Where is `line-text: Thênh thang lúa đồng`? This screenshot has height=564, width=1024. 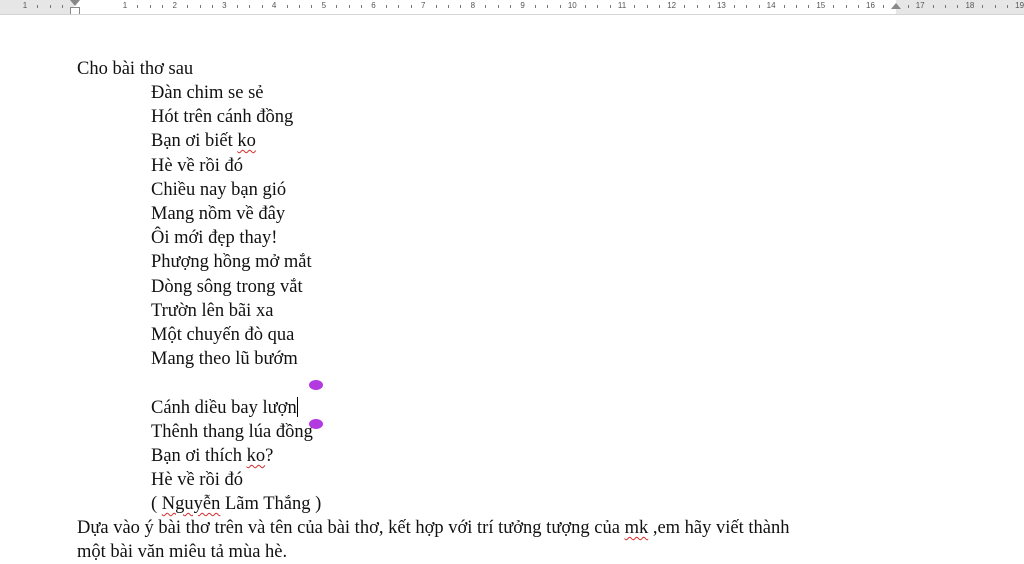 line-text: Thênh thang lúa đồng is located at coordinates (232, 432).